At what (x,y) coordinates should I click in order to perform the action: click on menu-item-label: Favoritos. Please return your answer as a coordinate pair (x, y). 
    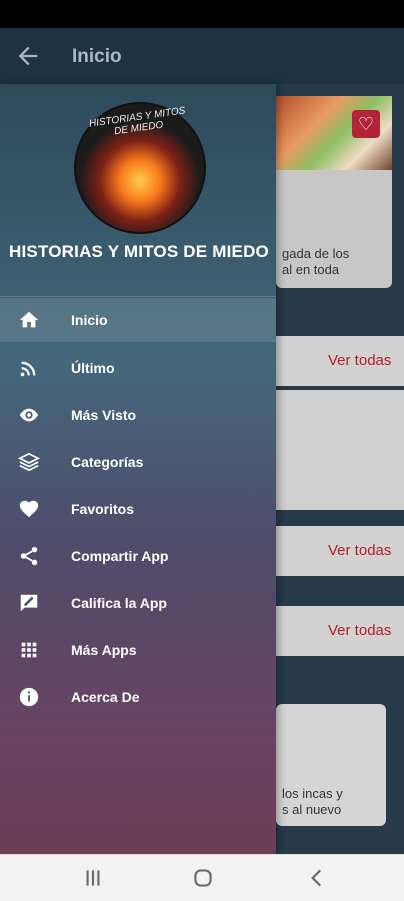
    Looking at the image, I should click on (103, 509).